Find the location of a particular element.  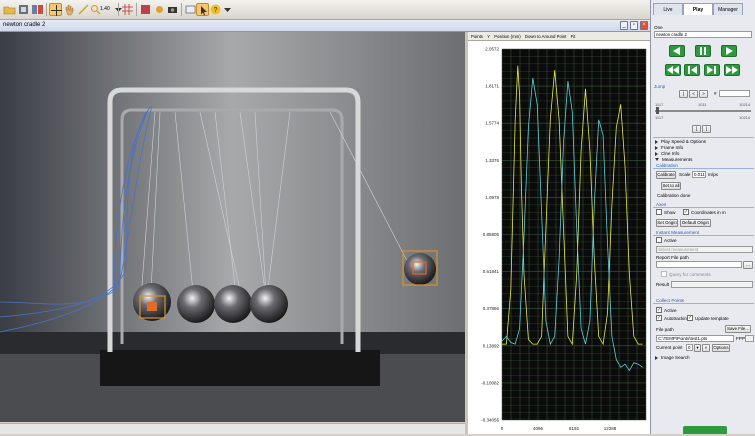

jump-start-button: | is located at coordinates (683, 94).